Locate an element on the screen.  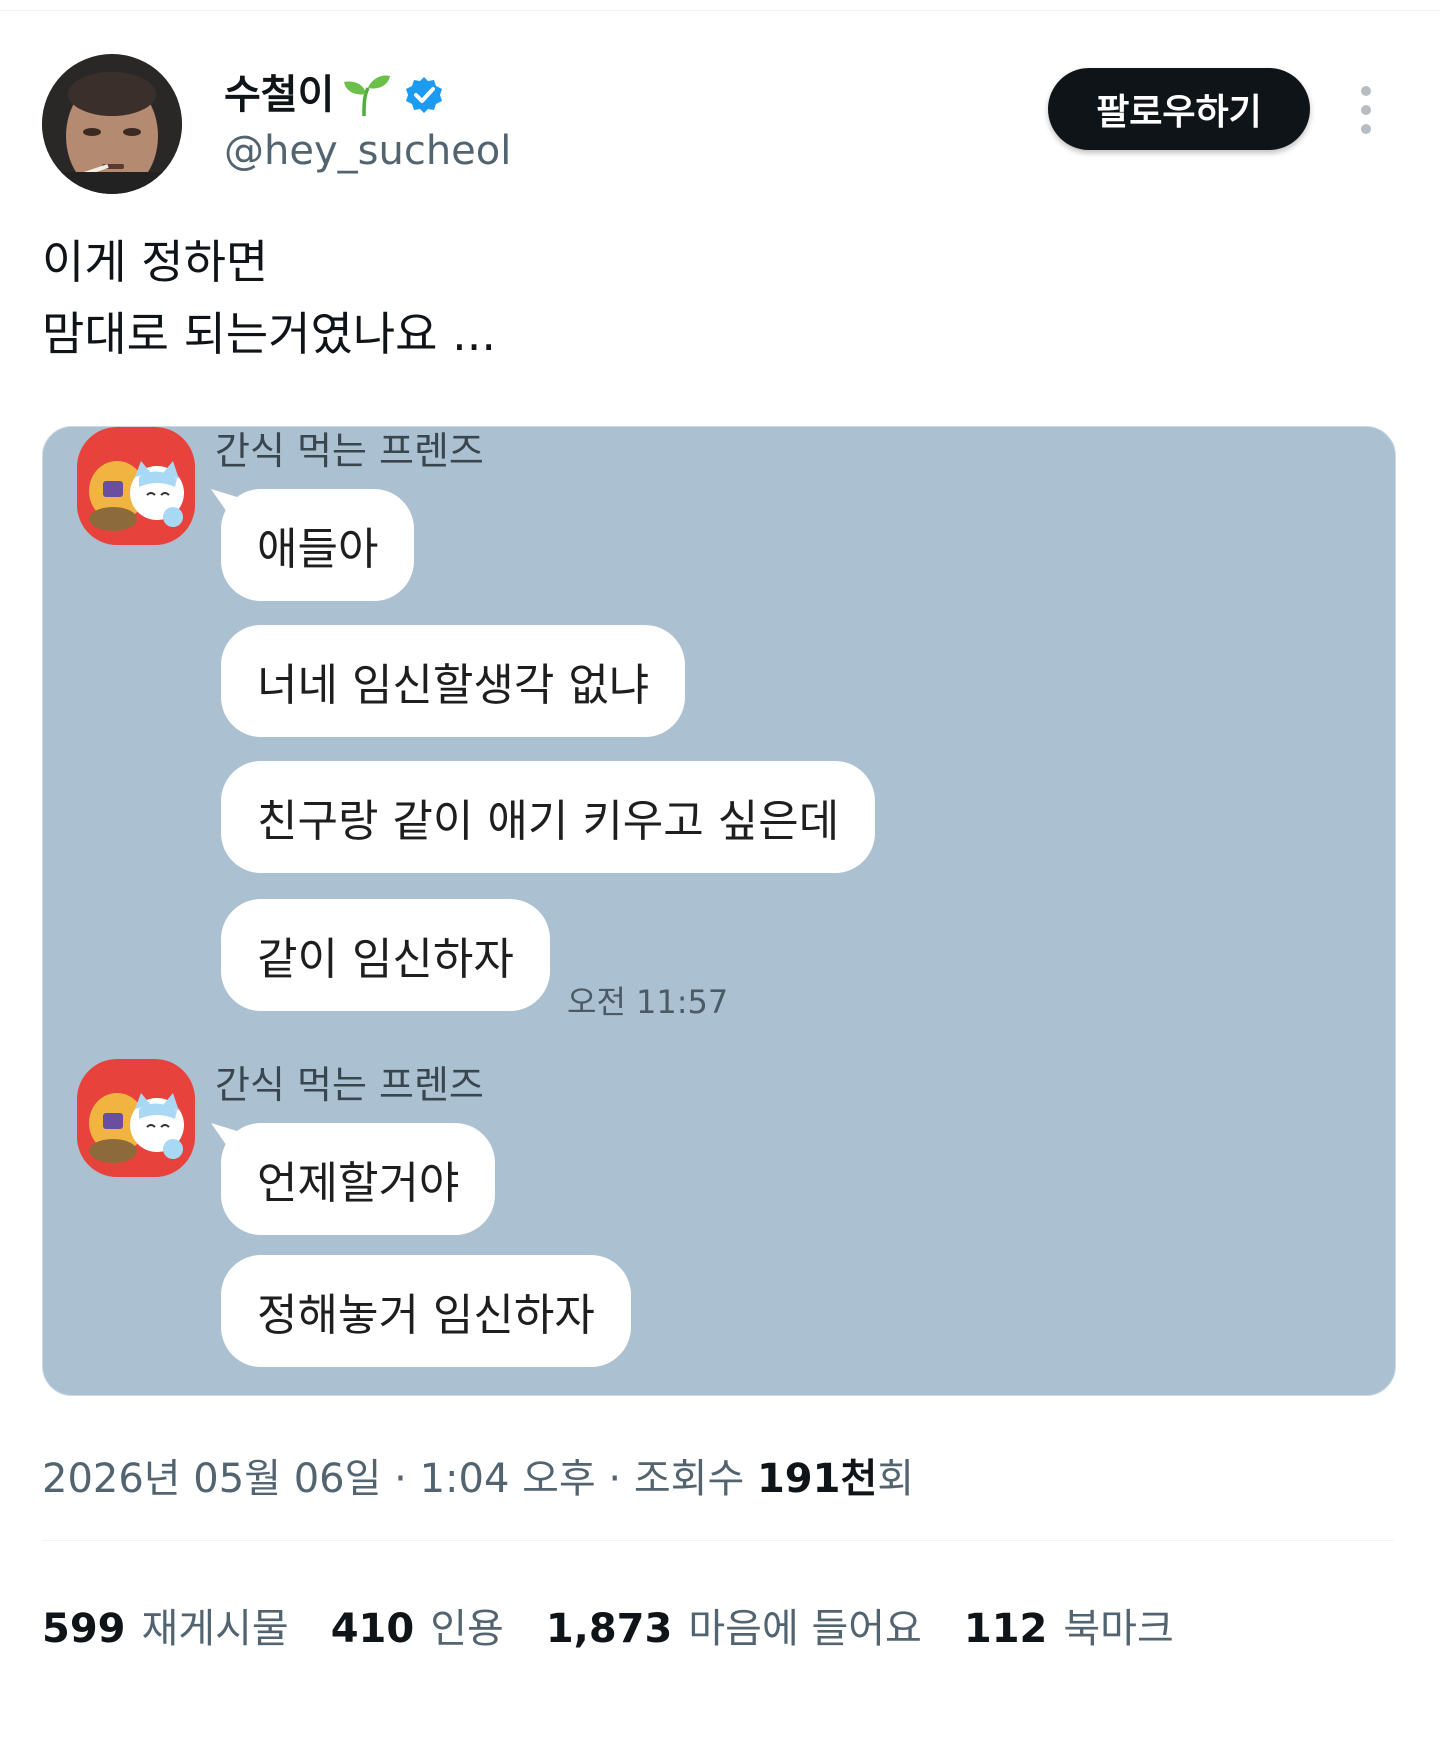
author-avatar is located at coordinates (112, 124).